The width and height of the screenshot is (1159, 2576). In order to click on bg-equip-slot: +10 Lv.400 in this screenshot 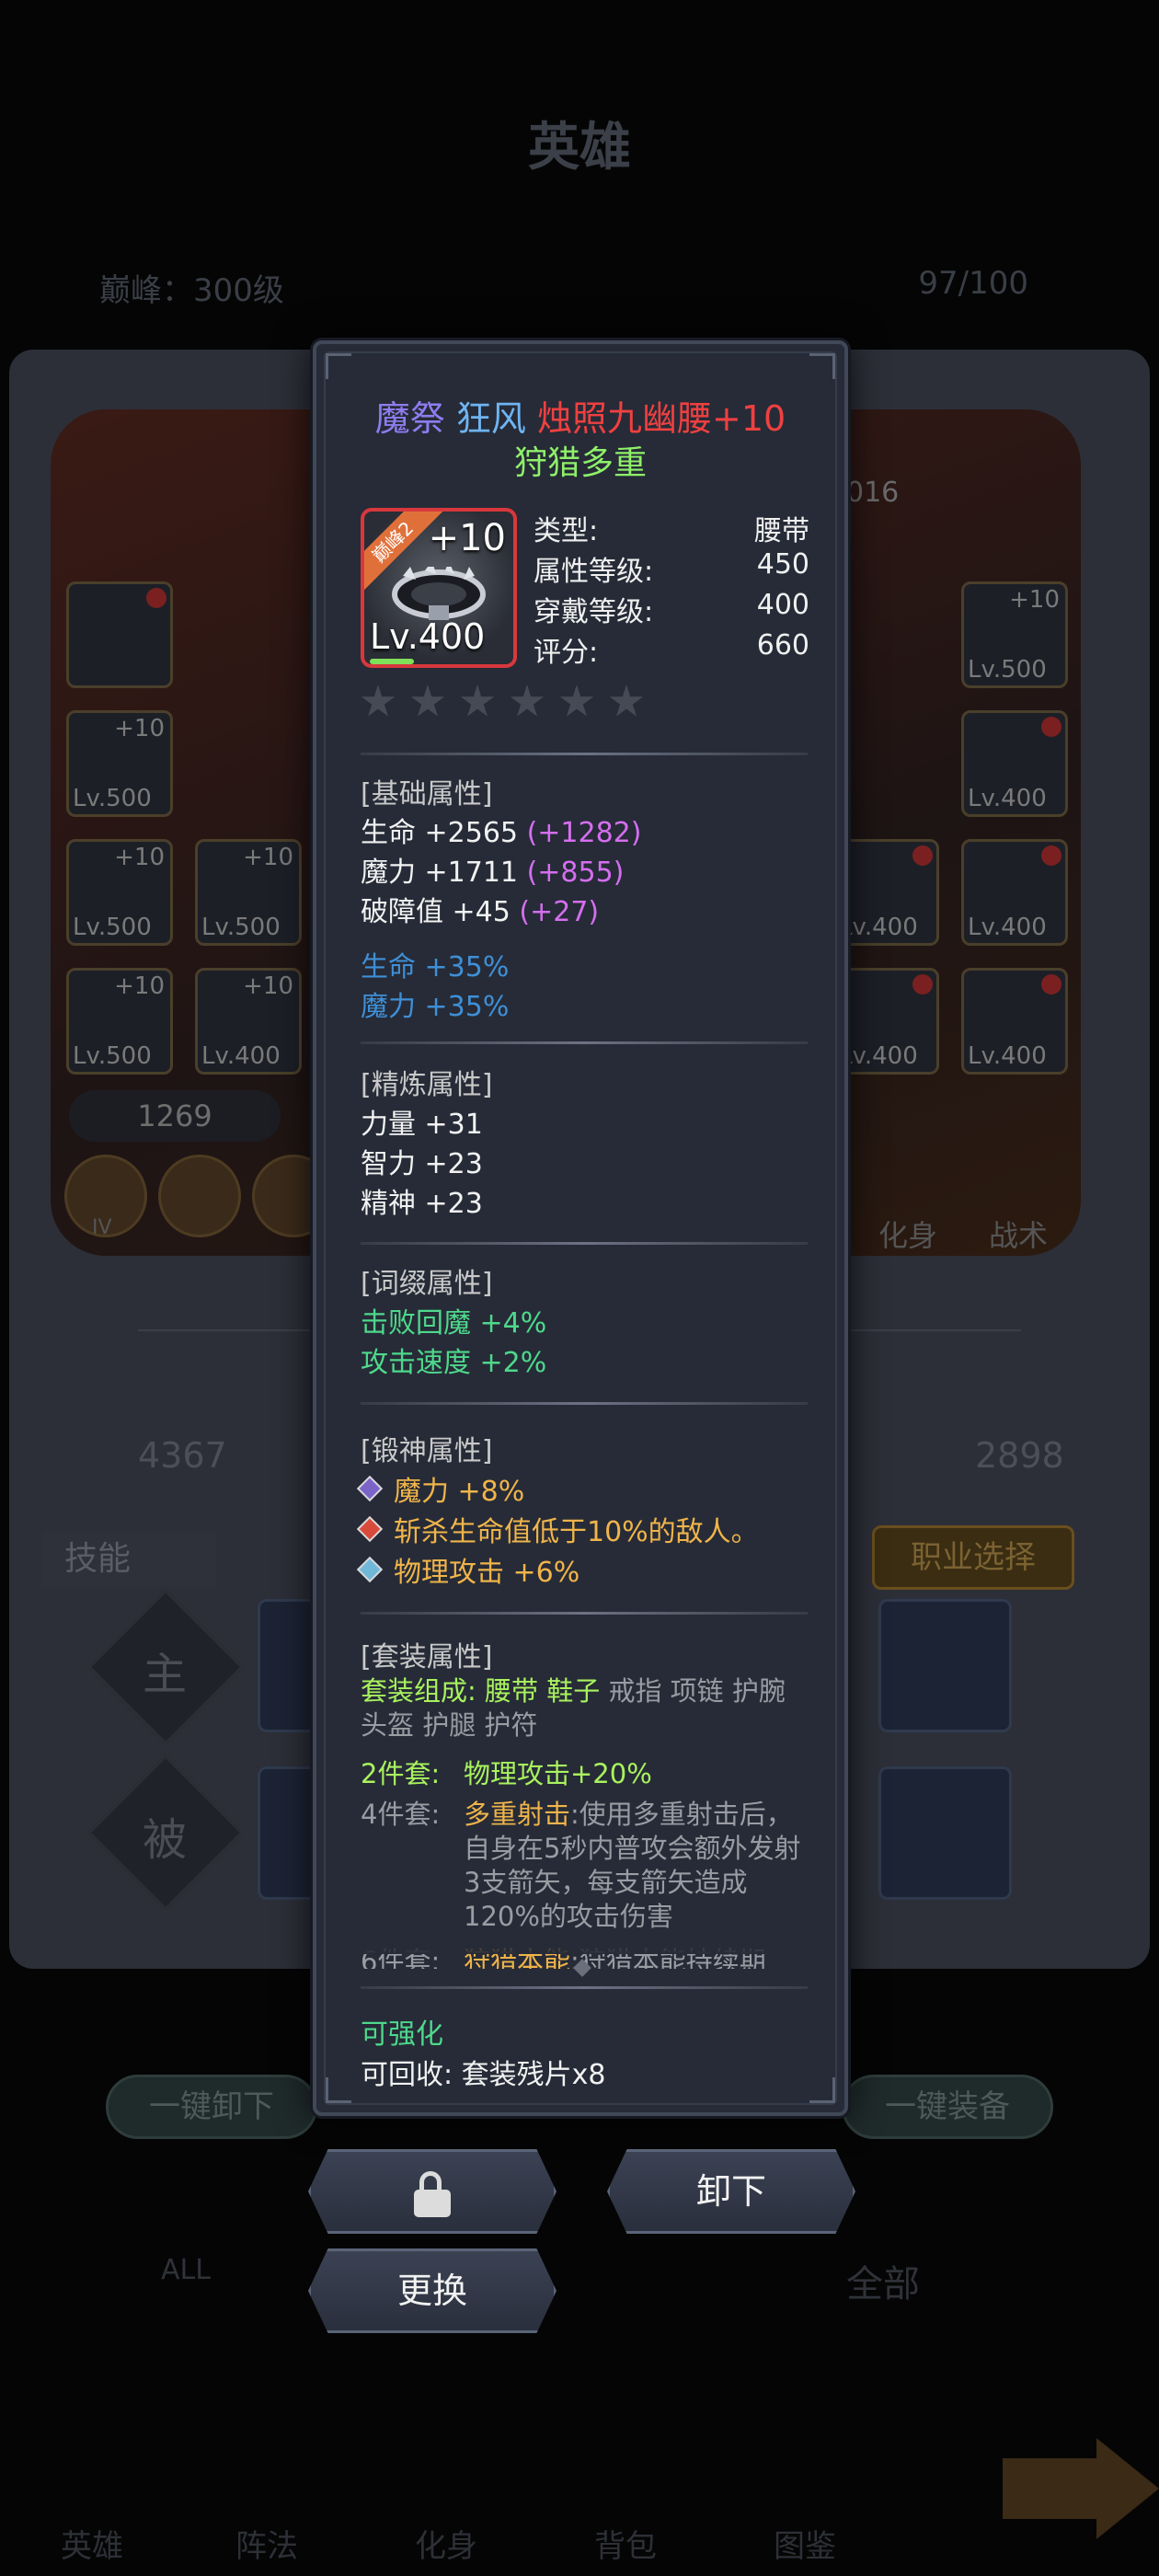, I will do `click(248, 1021)`.